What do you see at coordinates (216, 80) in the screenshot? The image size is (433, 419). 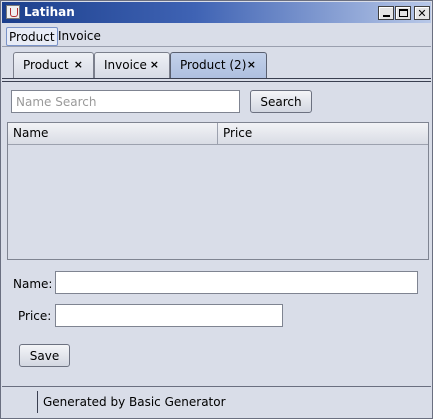 I see `tab-divider` at bounding box center [216, 80].